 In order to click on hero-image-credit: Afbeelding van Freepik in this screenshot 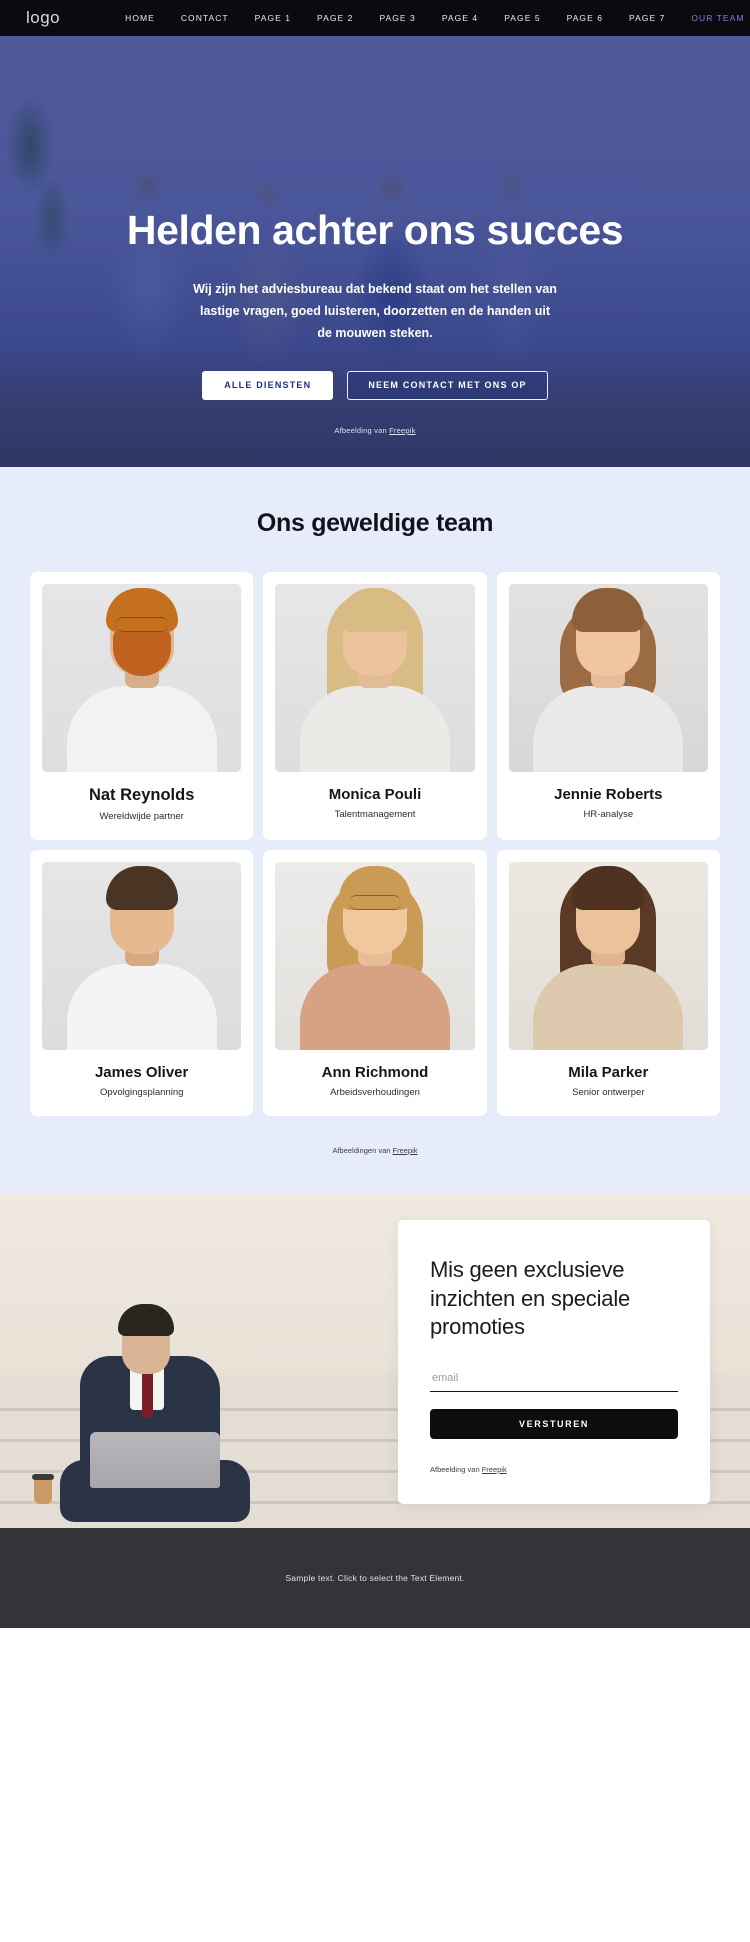, I will do `click(375, 430)`.